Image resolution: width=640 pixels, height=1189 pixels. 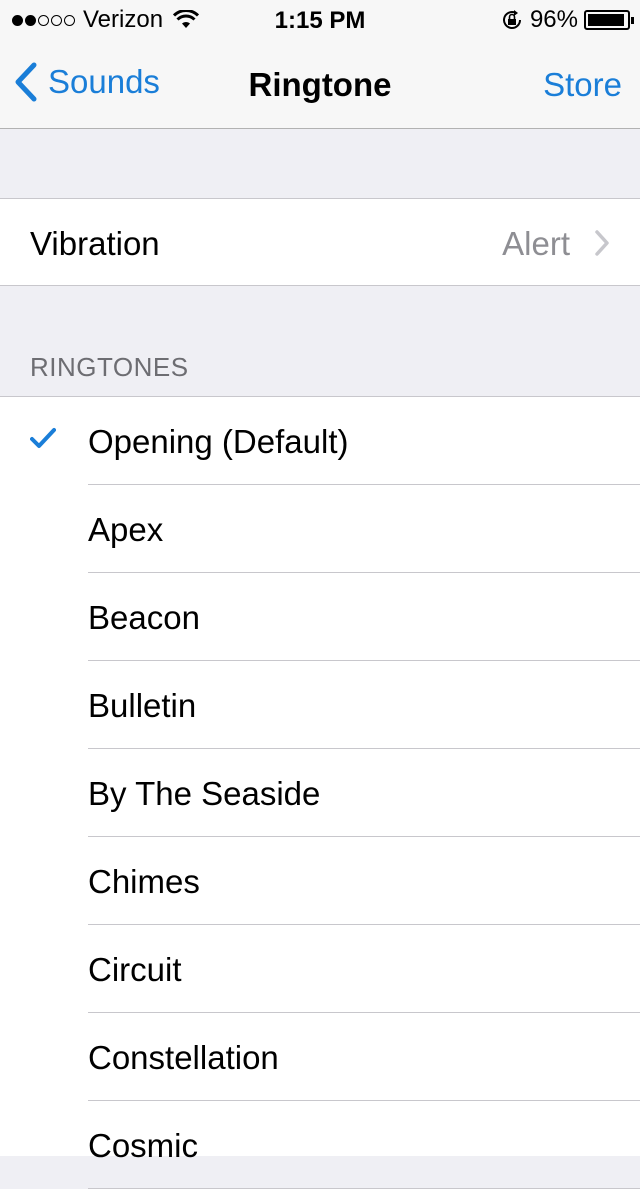 I want to click on ringtone-label: Cosmic, so click(x=143, y=1146).